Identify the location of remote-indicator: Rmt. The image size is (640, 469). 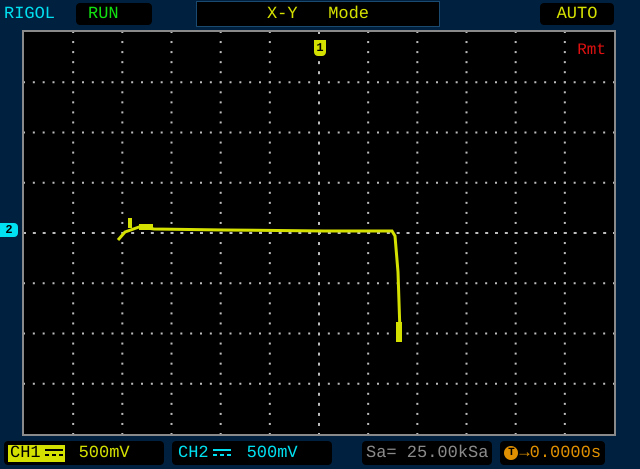
(591, 50).